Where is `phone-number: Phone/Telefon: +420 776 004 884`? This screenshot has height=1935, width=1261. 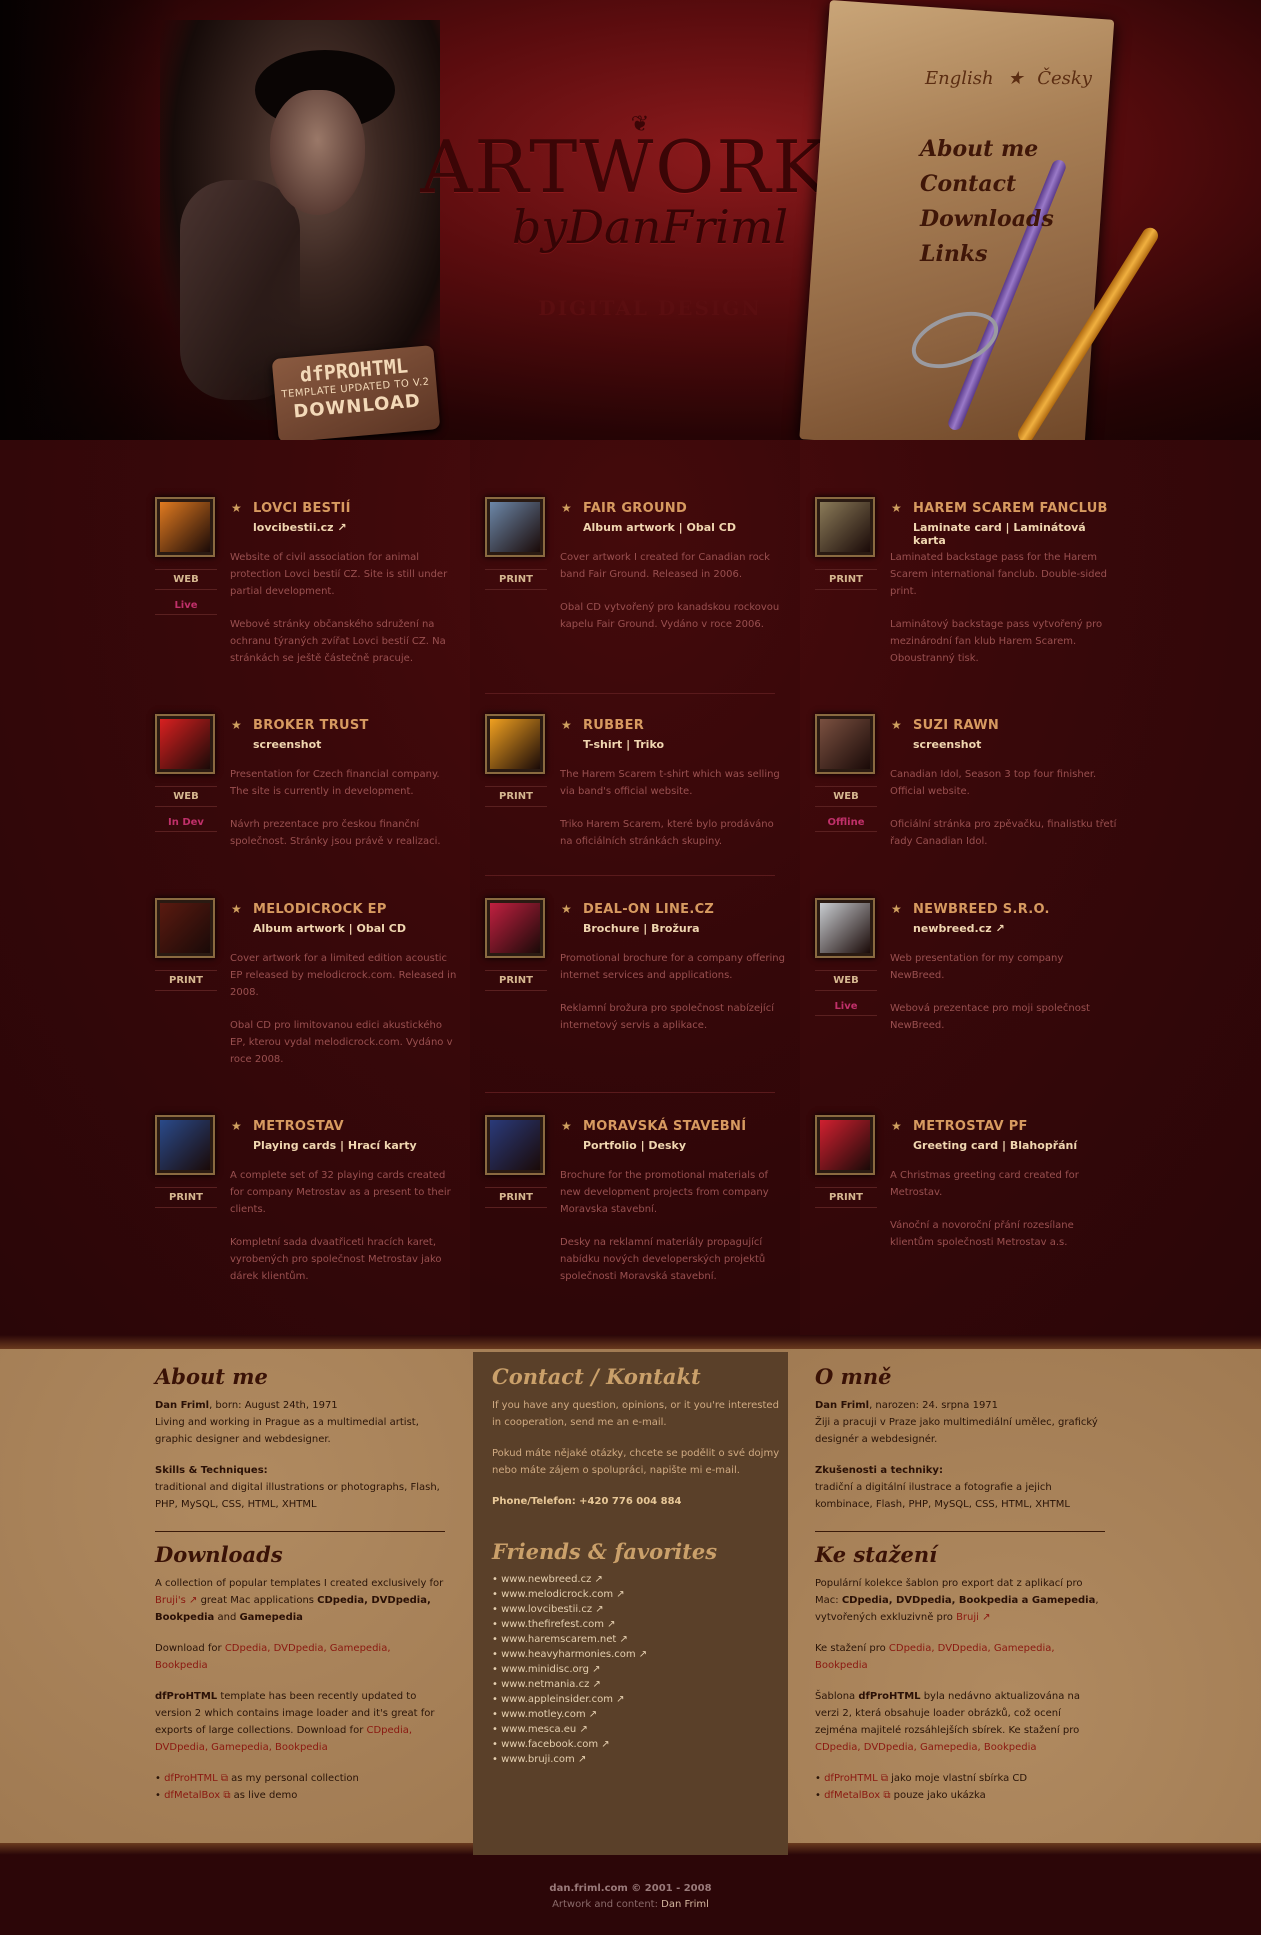 phone-number: Phone/Telefon: +420 776 004 884 is located at coordinates (587, 1501).